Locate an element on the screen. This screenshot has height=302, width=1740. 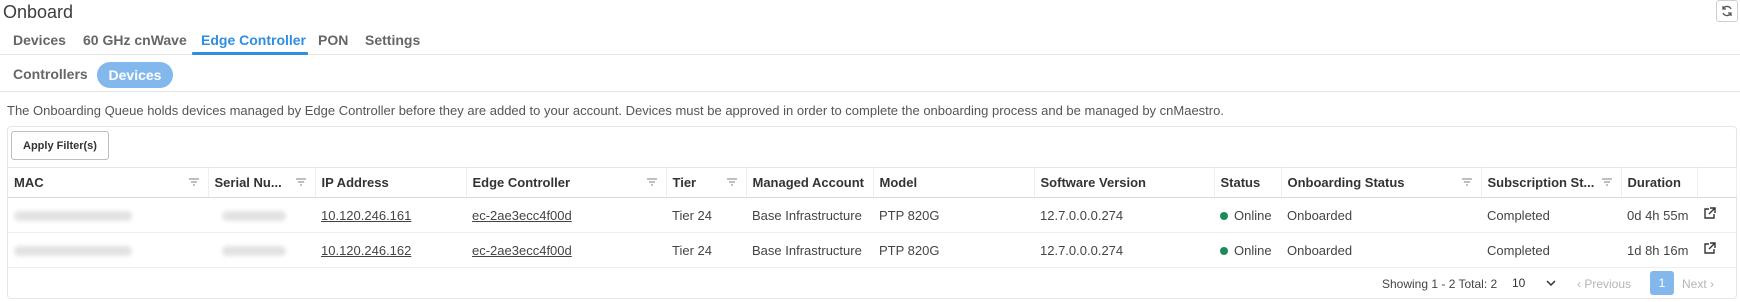
tab-pon: PON is located at coordinates (333, 40).